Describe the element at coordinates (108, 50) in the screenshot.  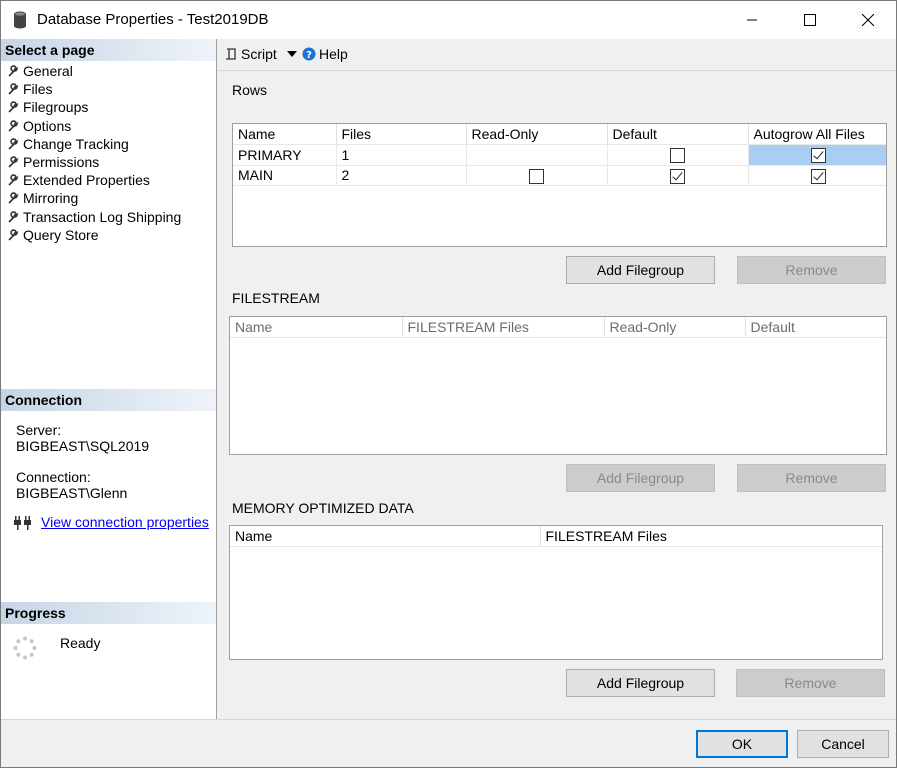
I see `select-page-header: Select a page` at that location.